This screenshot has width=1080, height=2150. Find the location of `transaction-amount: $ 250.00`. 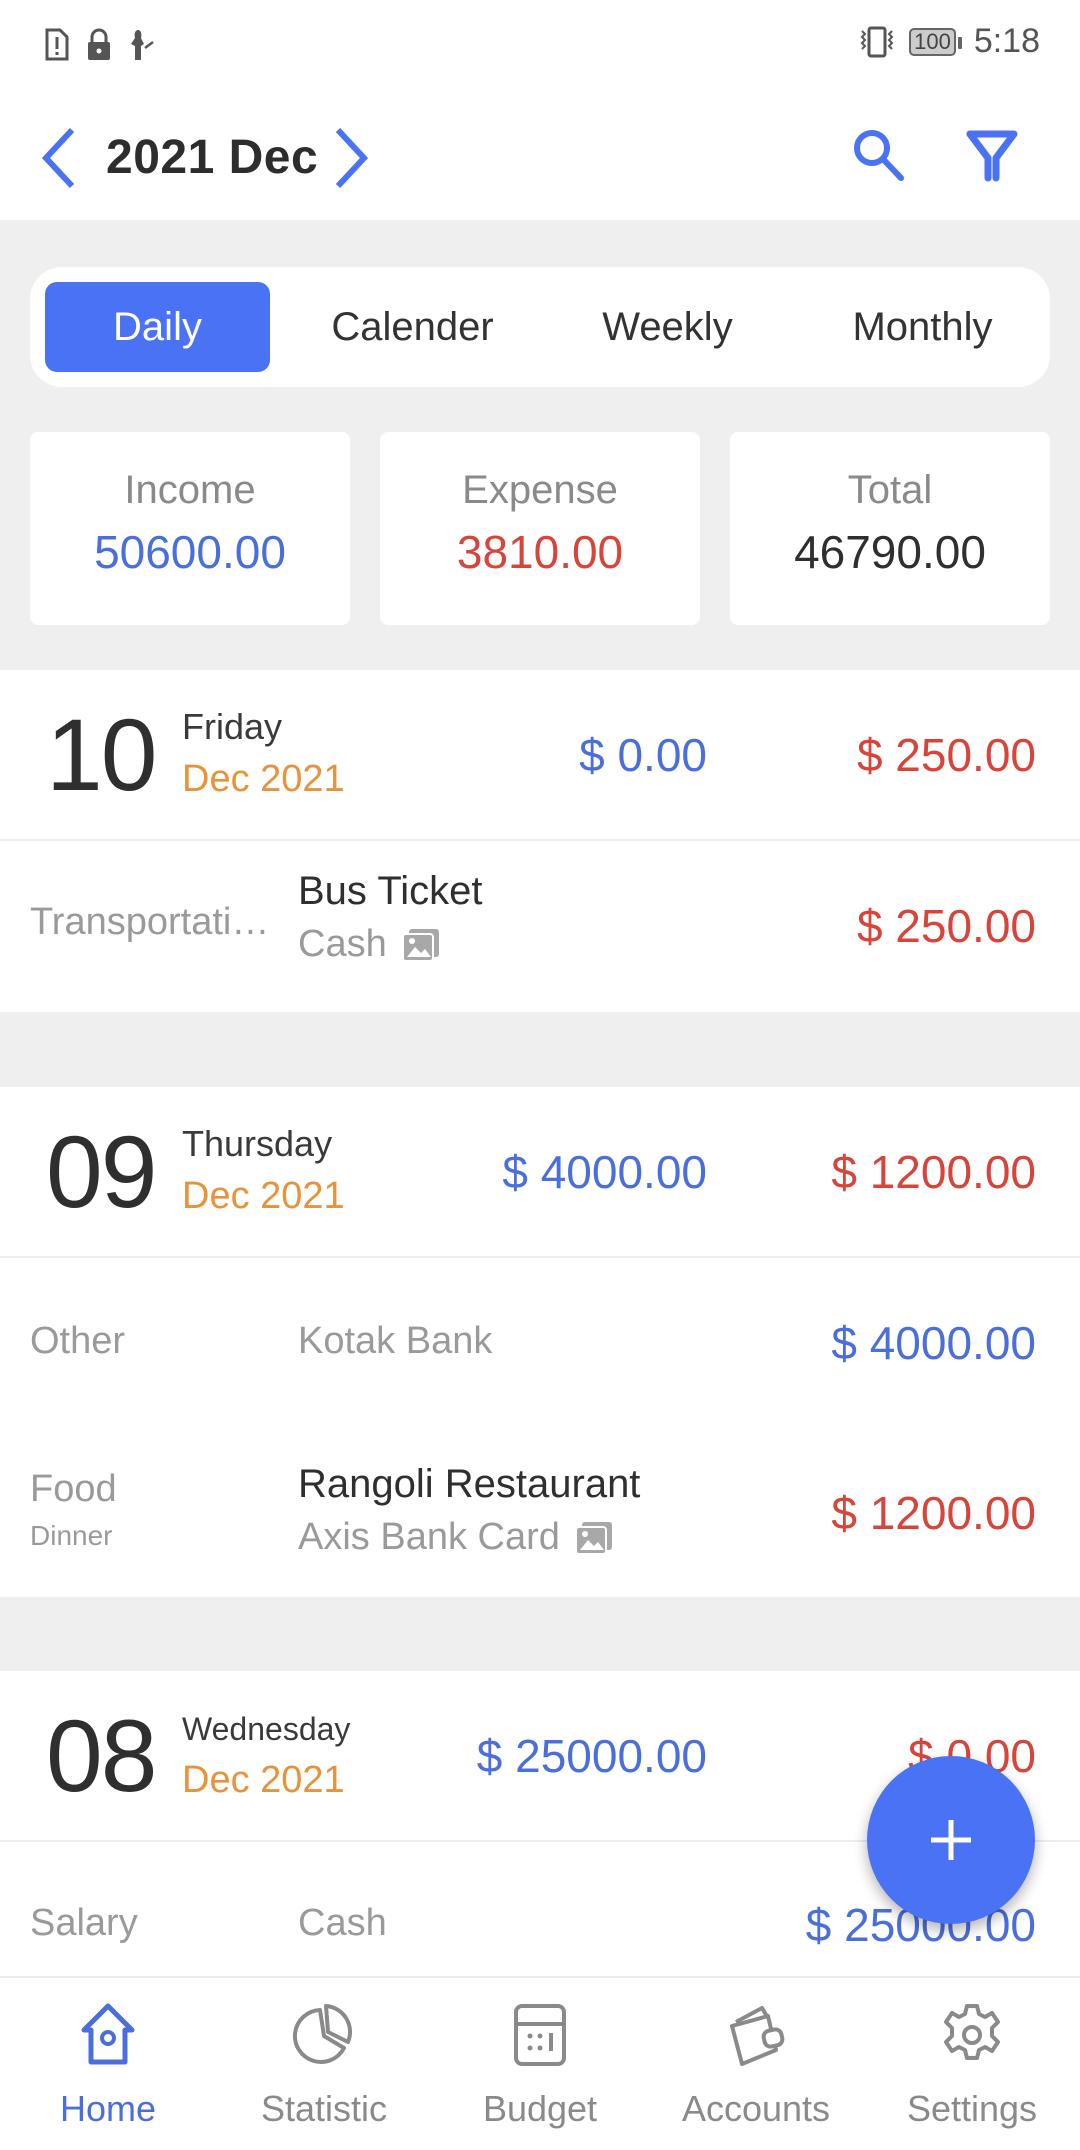

transaction-amount: $ 250.00 is located at coordinates (946, 926).